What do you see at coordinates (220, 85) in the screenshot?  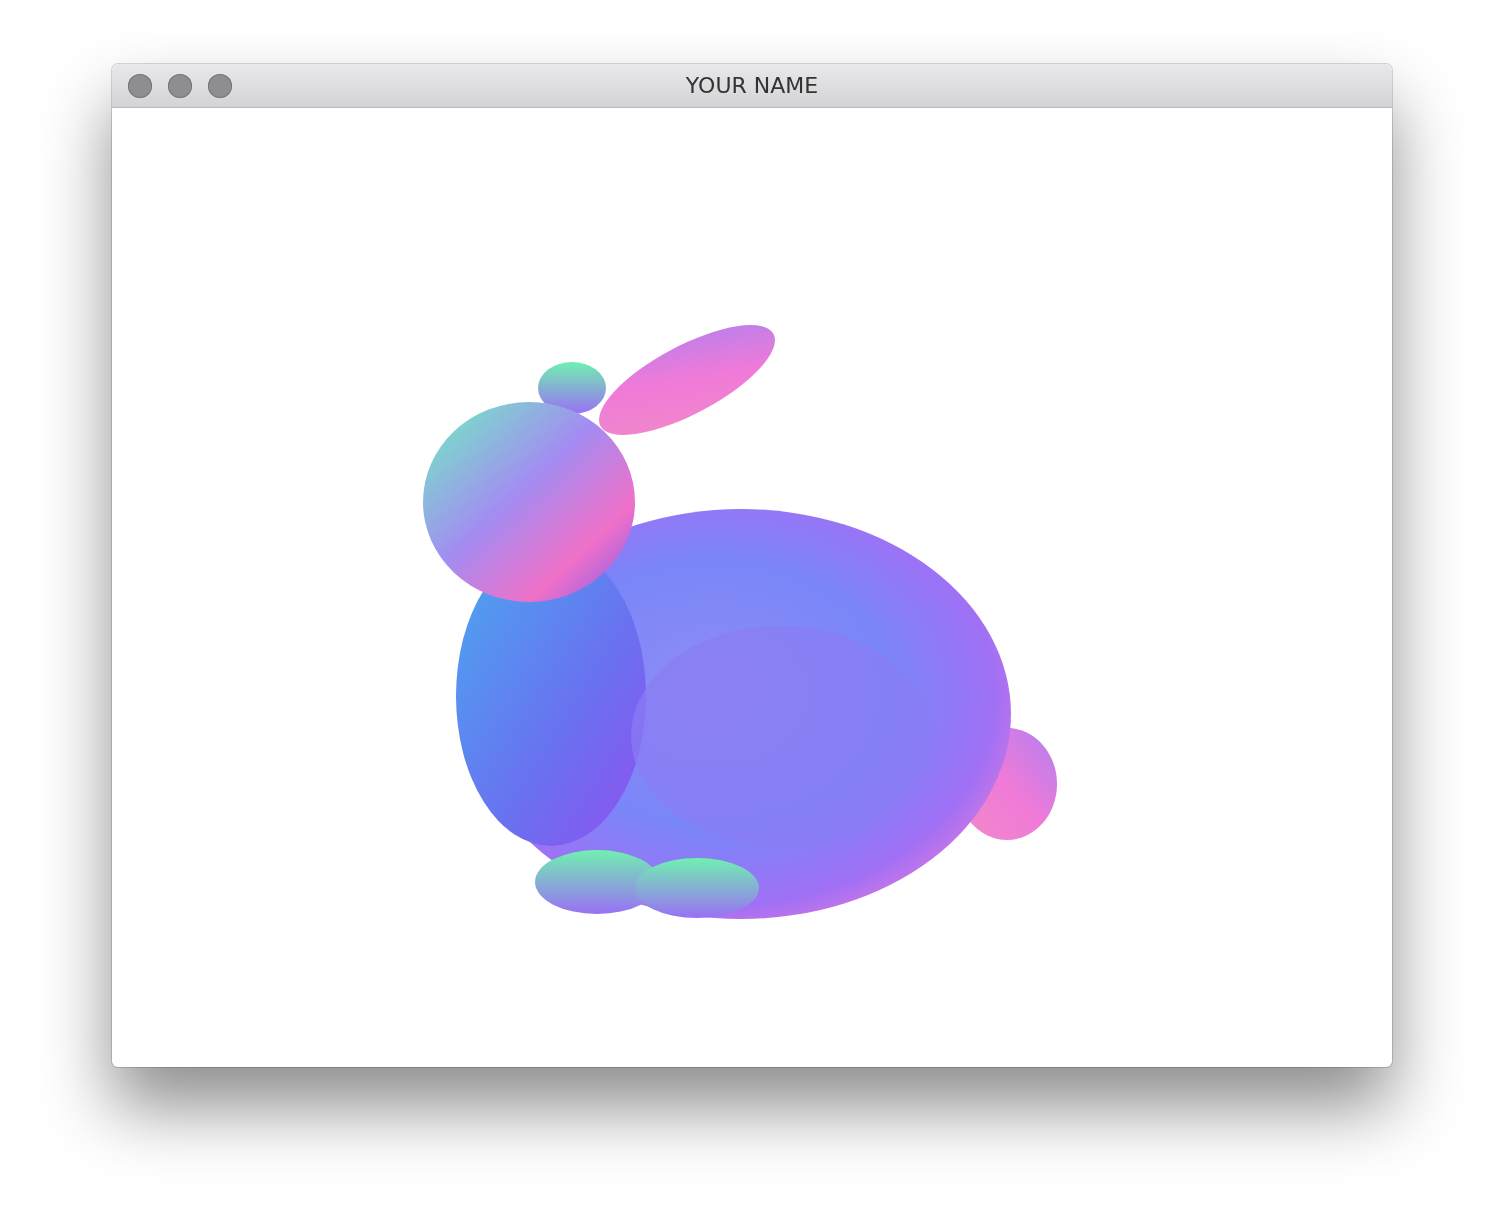 I see `zoom-button` at bounding box center [220, 85].